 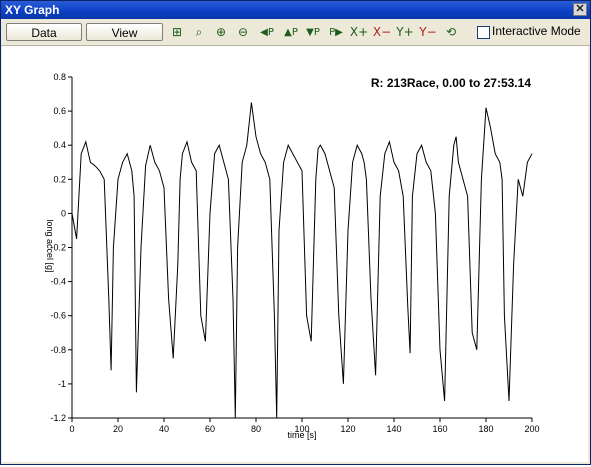 I want to click on pan-up-icon: ▲P, so click(x=291, y=32).